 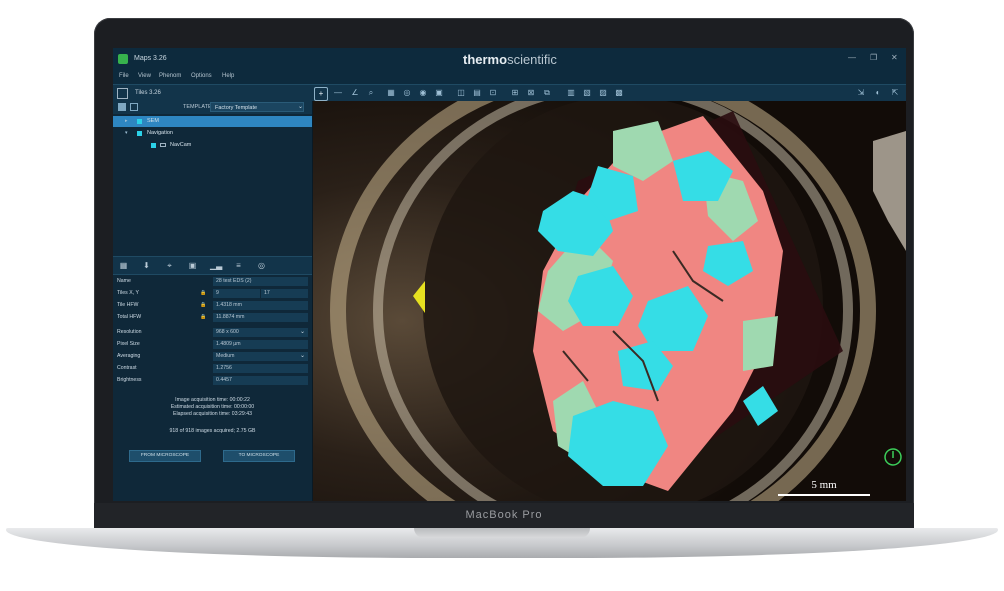 What do you see at coordinates (260, 332) in the screenshot?
I see `resolution-select: 968 x 600` at bounding box center [260, 332].